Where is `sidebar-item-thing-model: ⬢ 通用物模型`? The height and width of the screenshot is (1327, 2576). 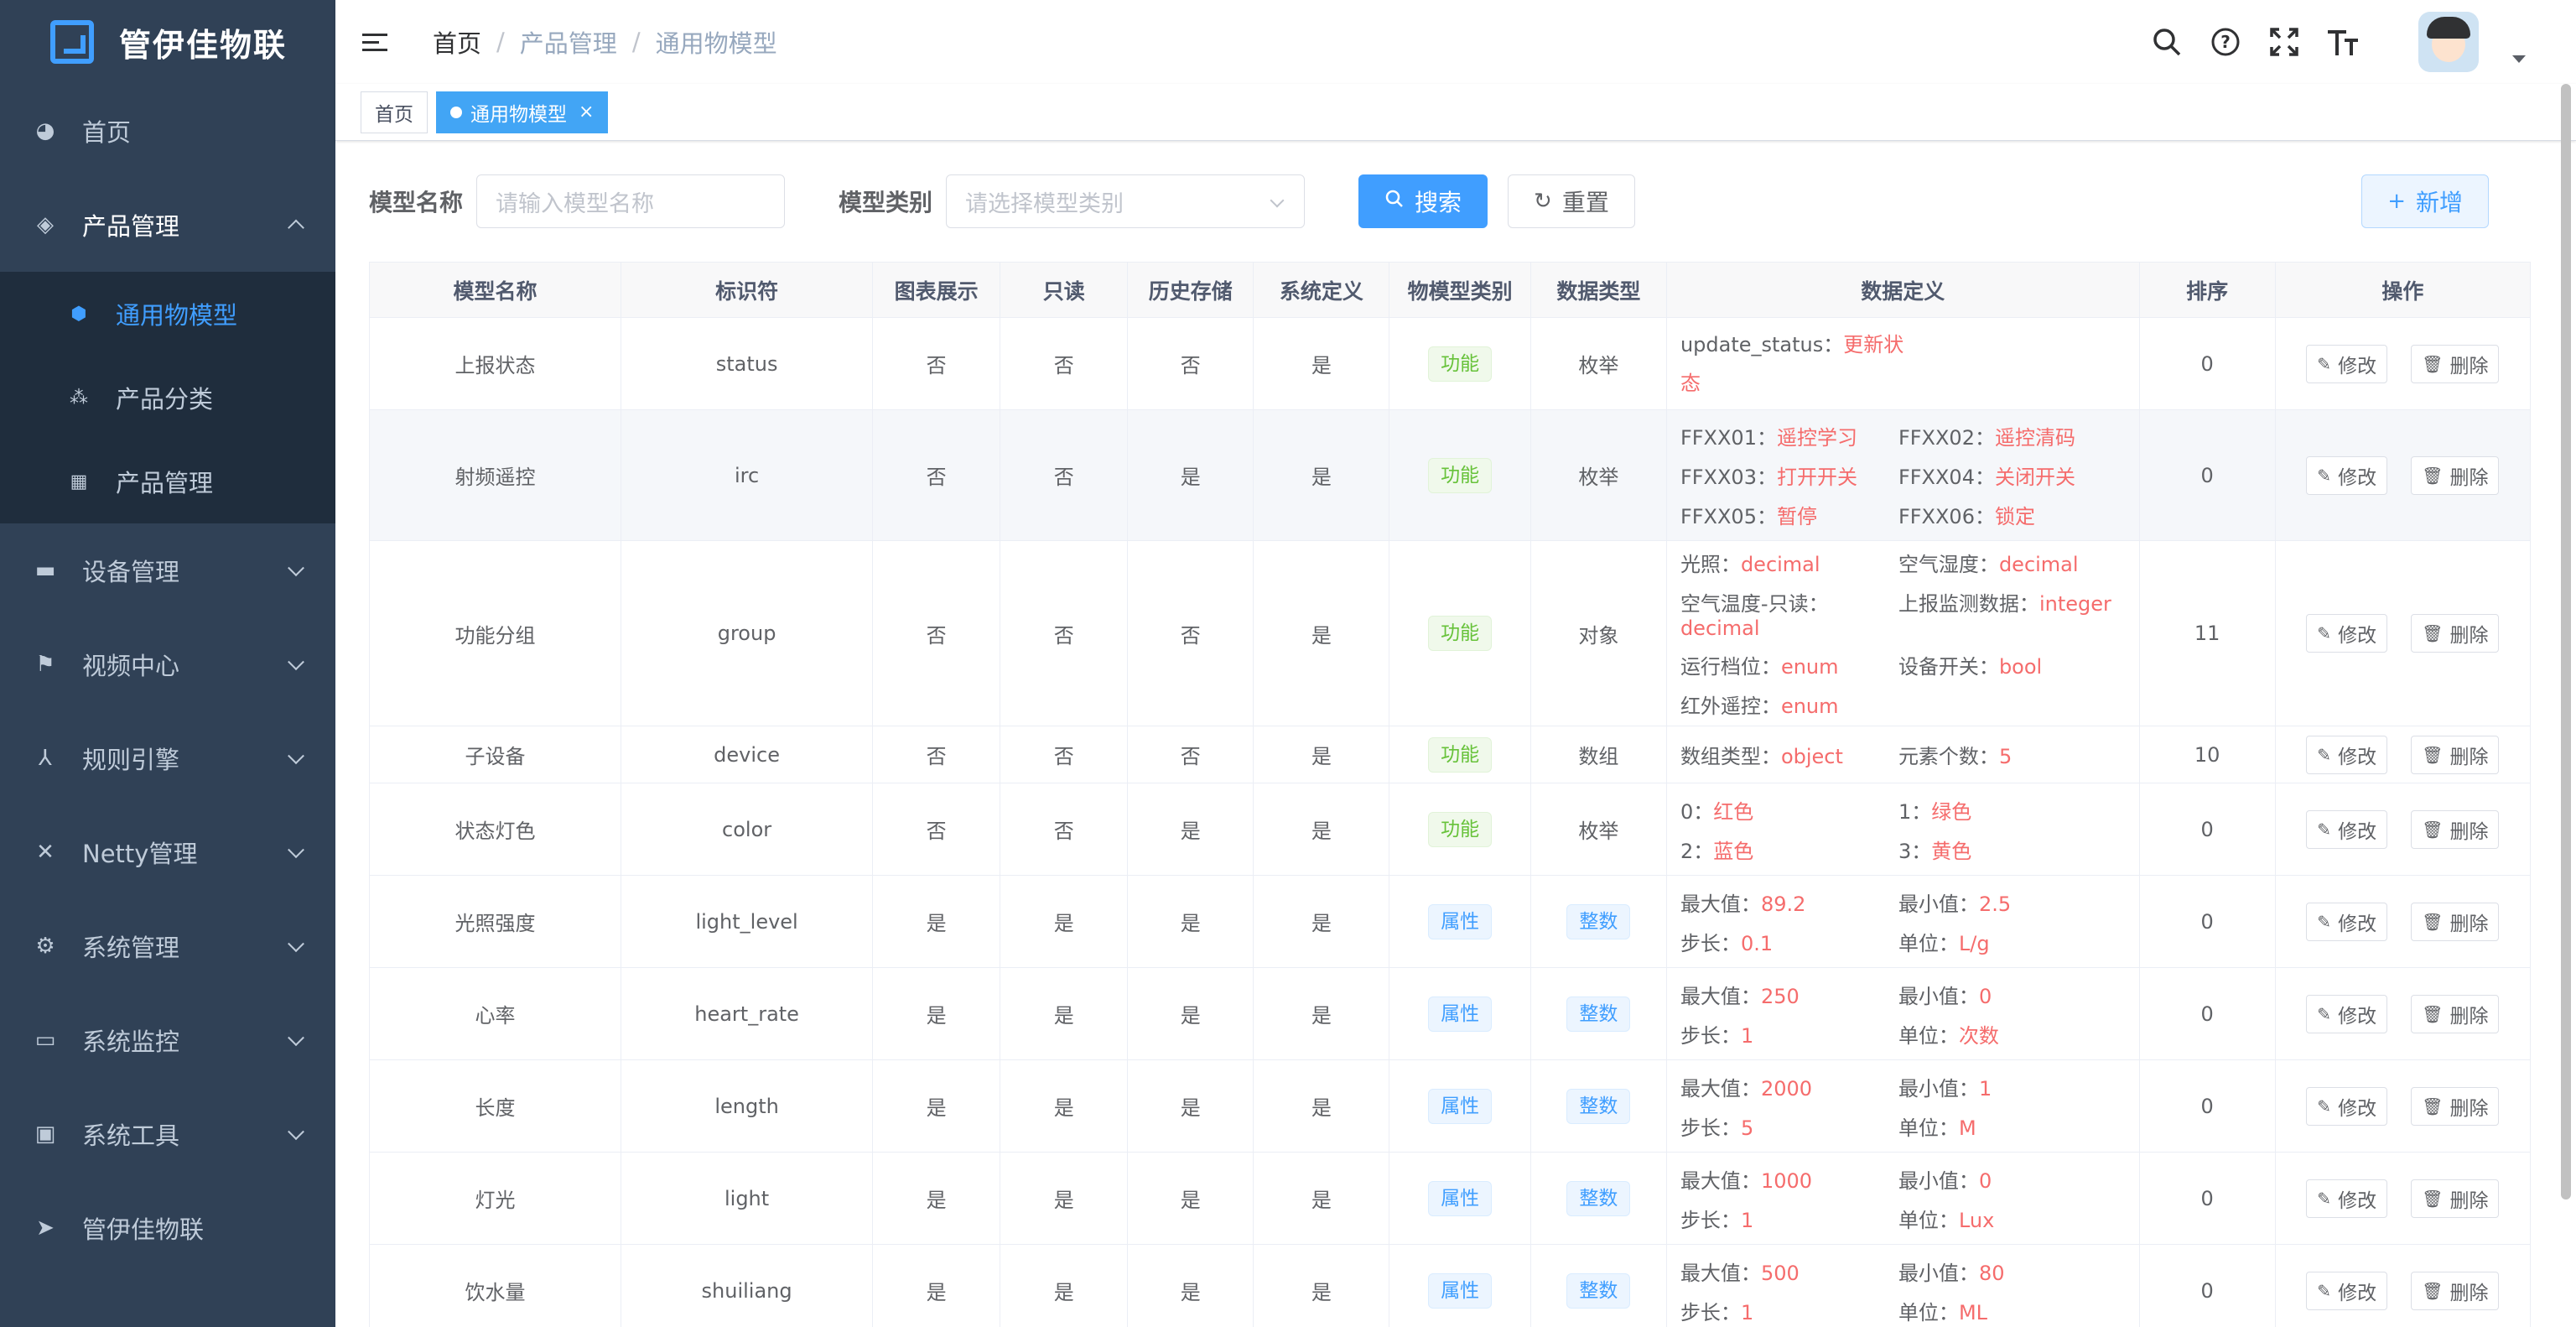 sidebar-item-thing-model: ⬢ 通用物模型 is located at coordinates (167, 314).